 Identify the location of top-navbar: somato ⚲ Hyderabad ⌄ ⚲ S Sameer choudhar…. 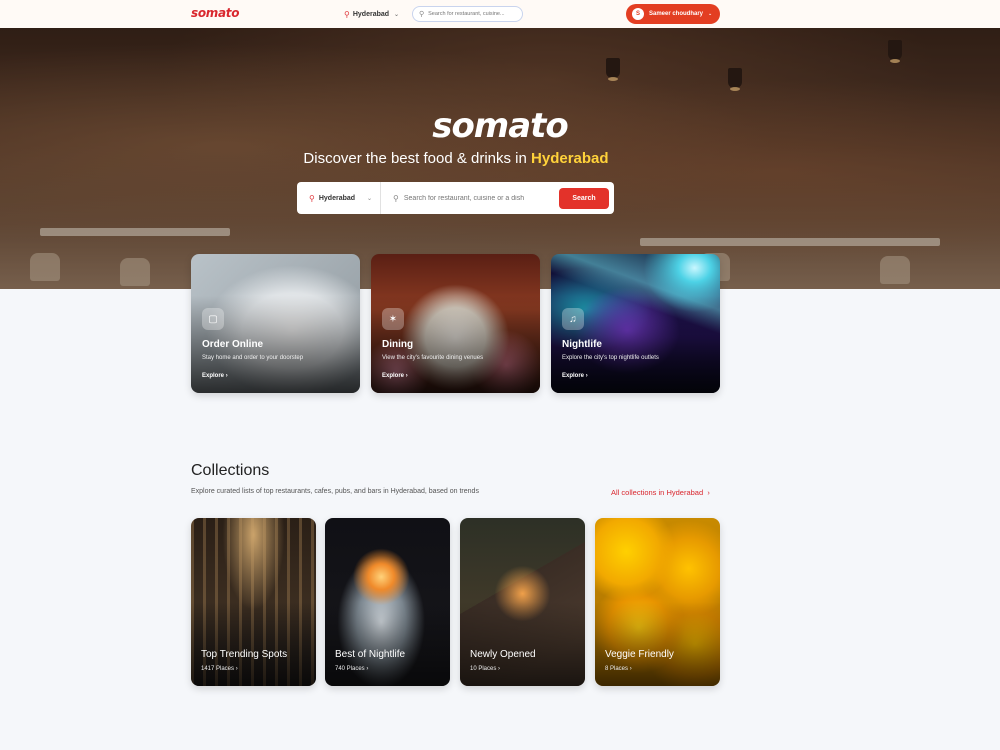
(500, 14).